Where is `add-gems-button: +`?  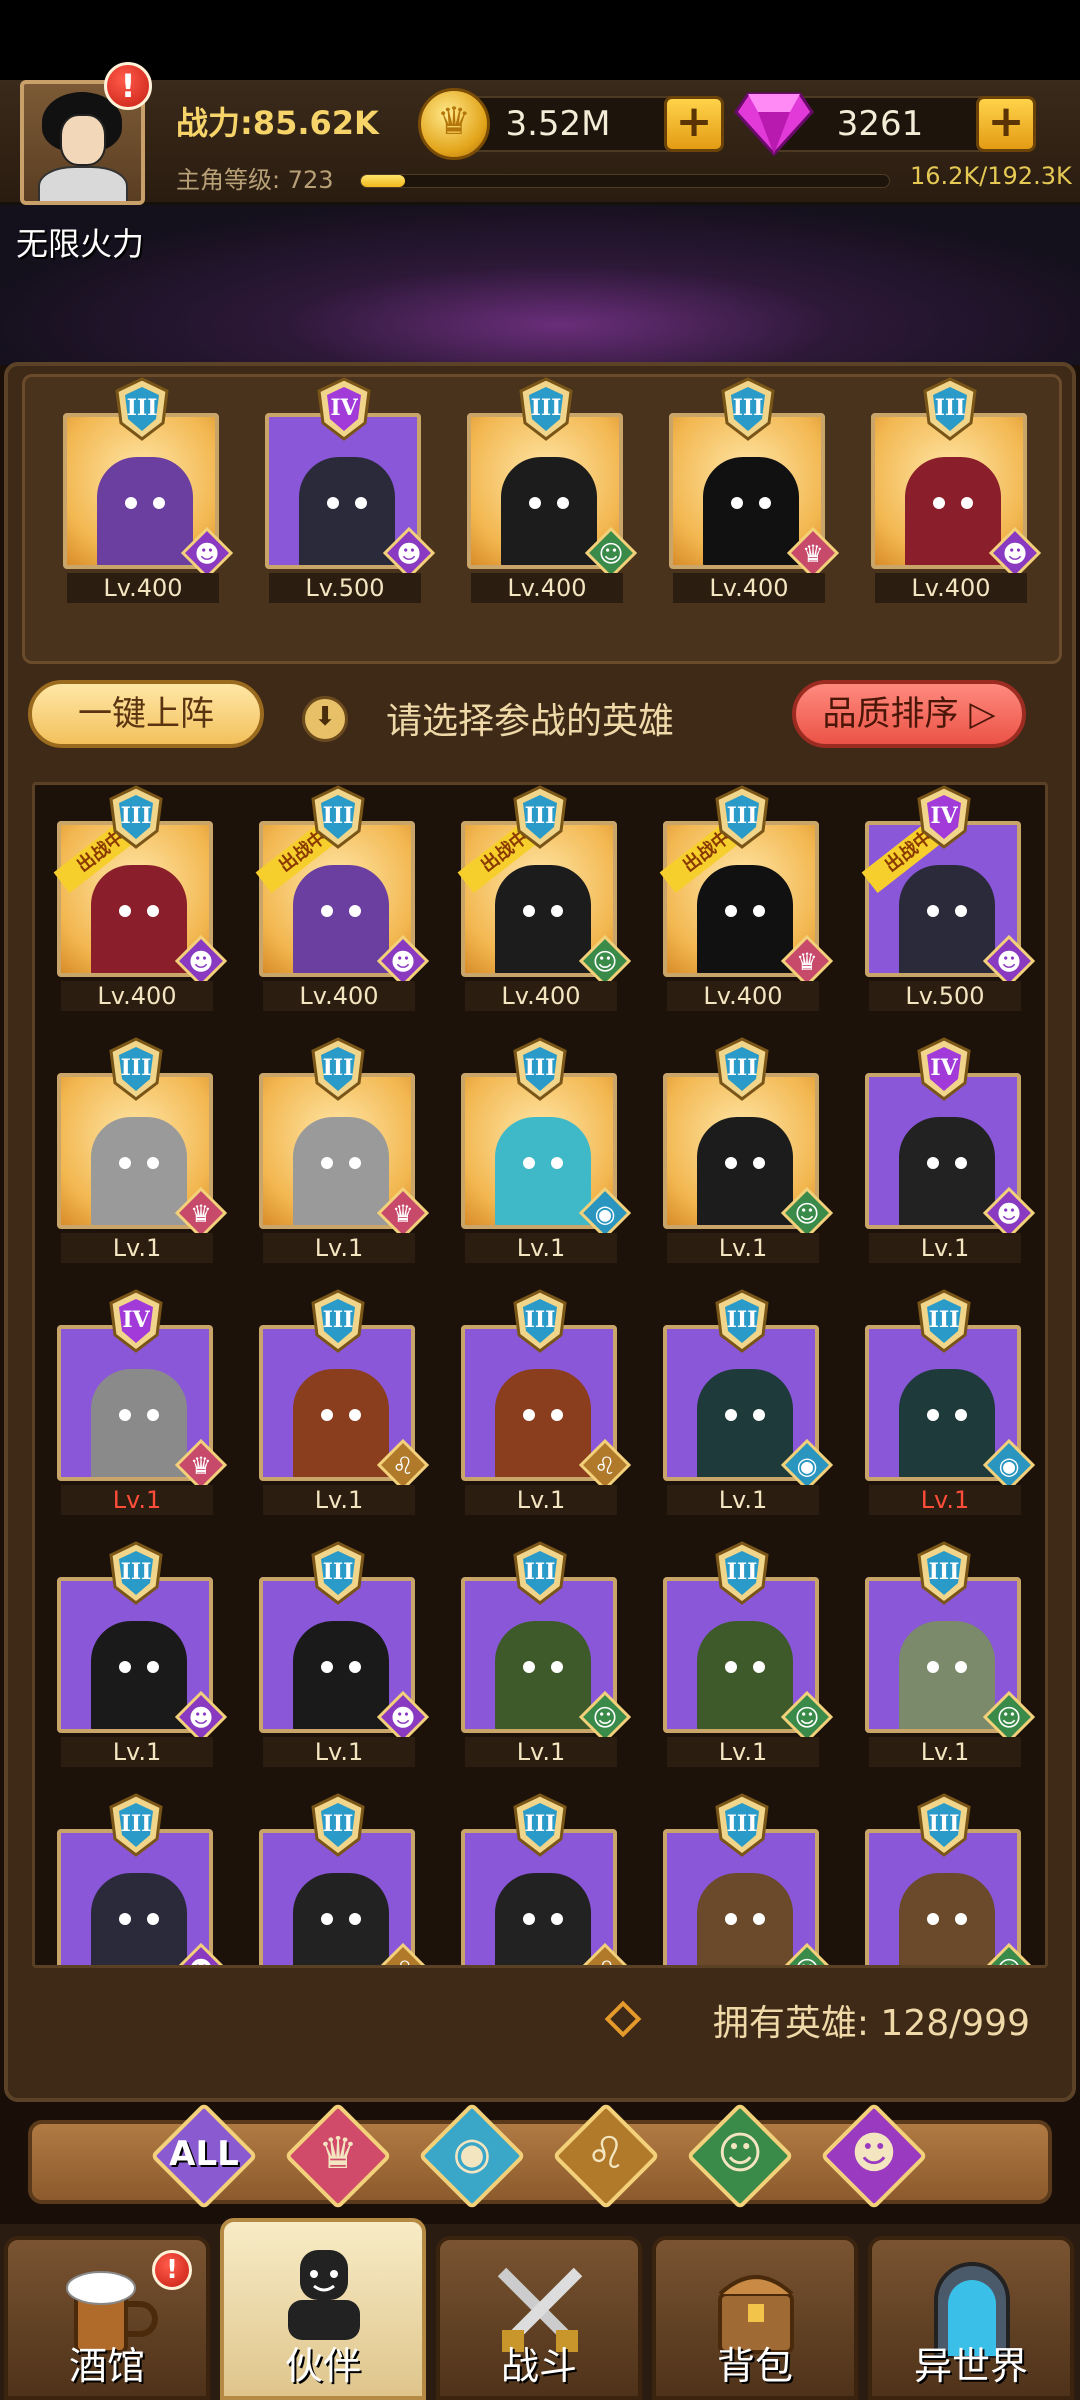 add-gems-button: + is located at coordinates (1006, 124).